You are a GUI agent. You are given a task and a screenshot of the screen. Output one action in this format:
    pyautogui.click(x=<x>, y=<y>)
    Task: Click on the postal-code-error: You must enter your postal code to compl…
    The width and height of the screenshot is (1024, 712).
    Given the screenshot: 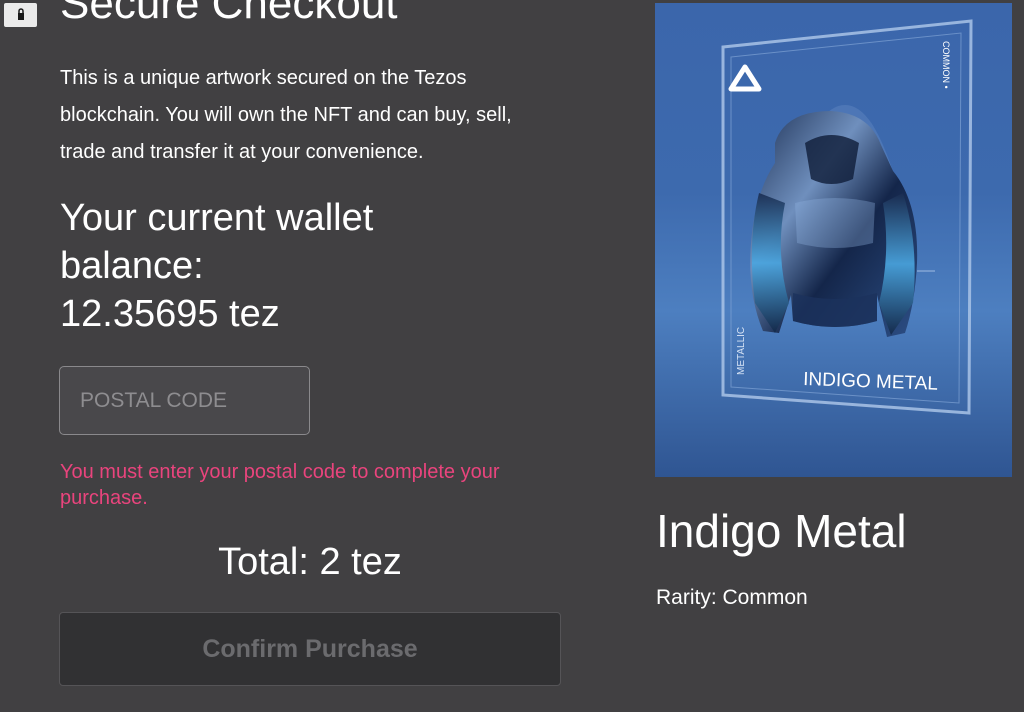 What is the action you would take?
    pyautogui.click(x=280, y=485)
    